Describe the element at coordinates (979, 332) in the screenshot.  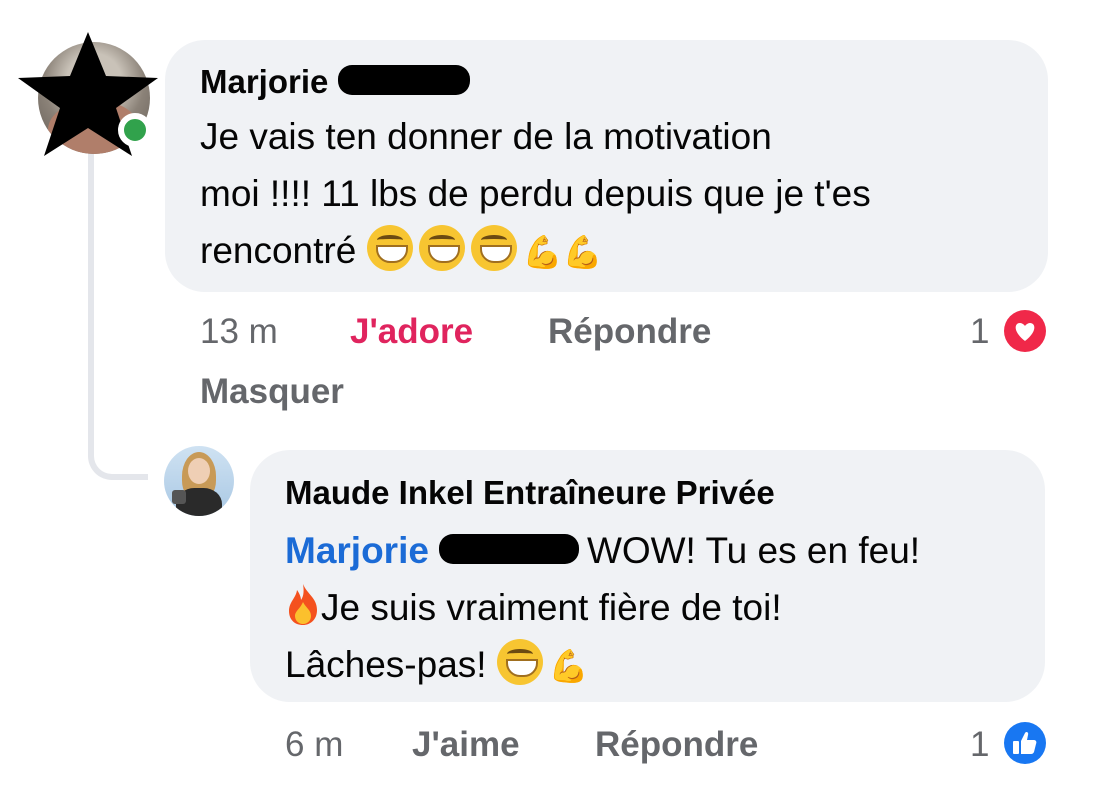
I see `comment-reaction-count: 1` at that location.